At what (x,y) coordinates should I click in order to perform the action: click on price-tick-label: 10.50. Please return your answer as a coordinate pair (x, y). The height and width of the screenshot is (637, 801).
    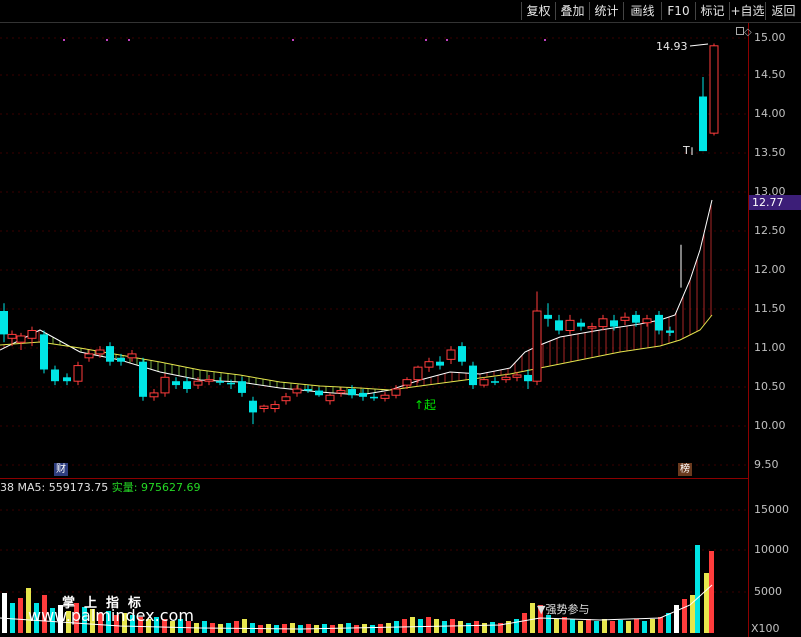
    Looking at the image, I should click on (770, 386).